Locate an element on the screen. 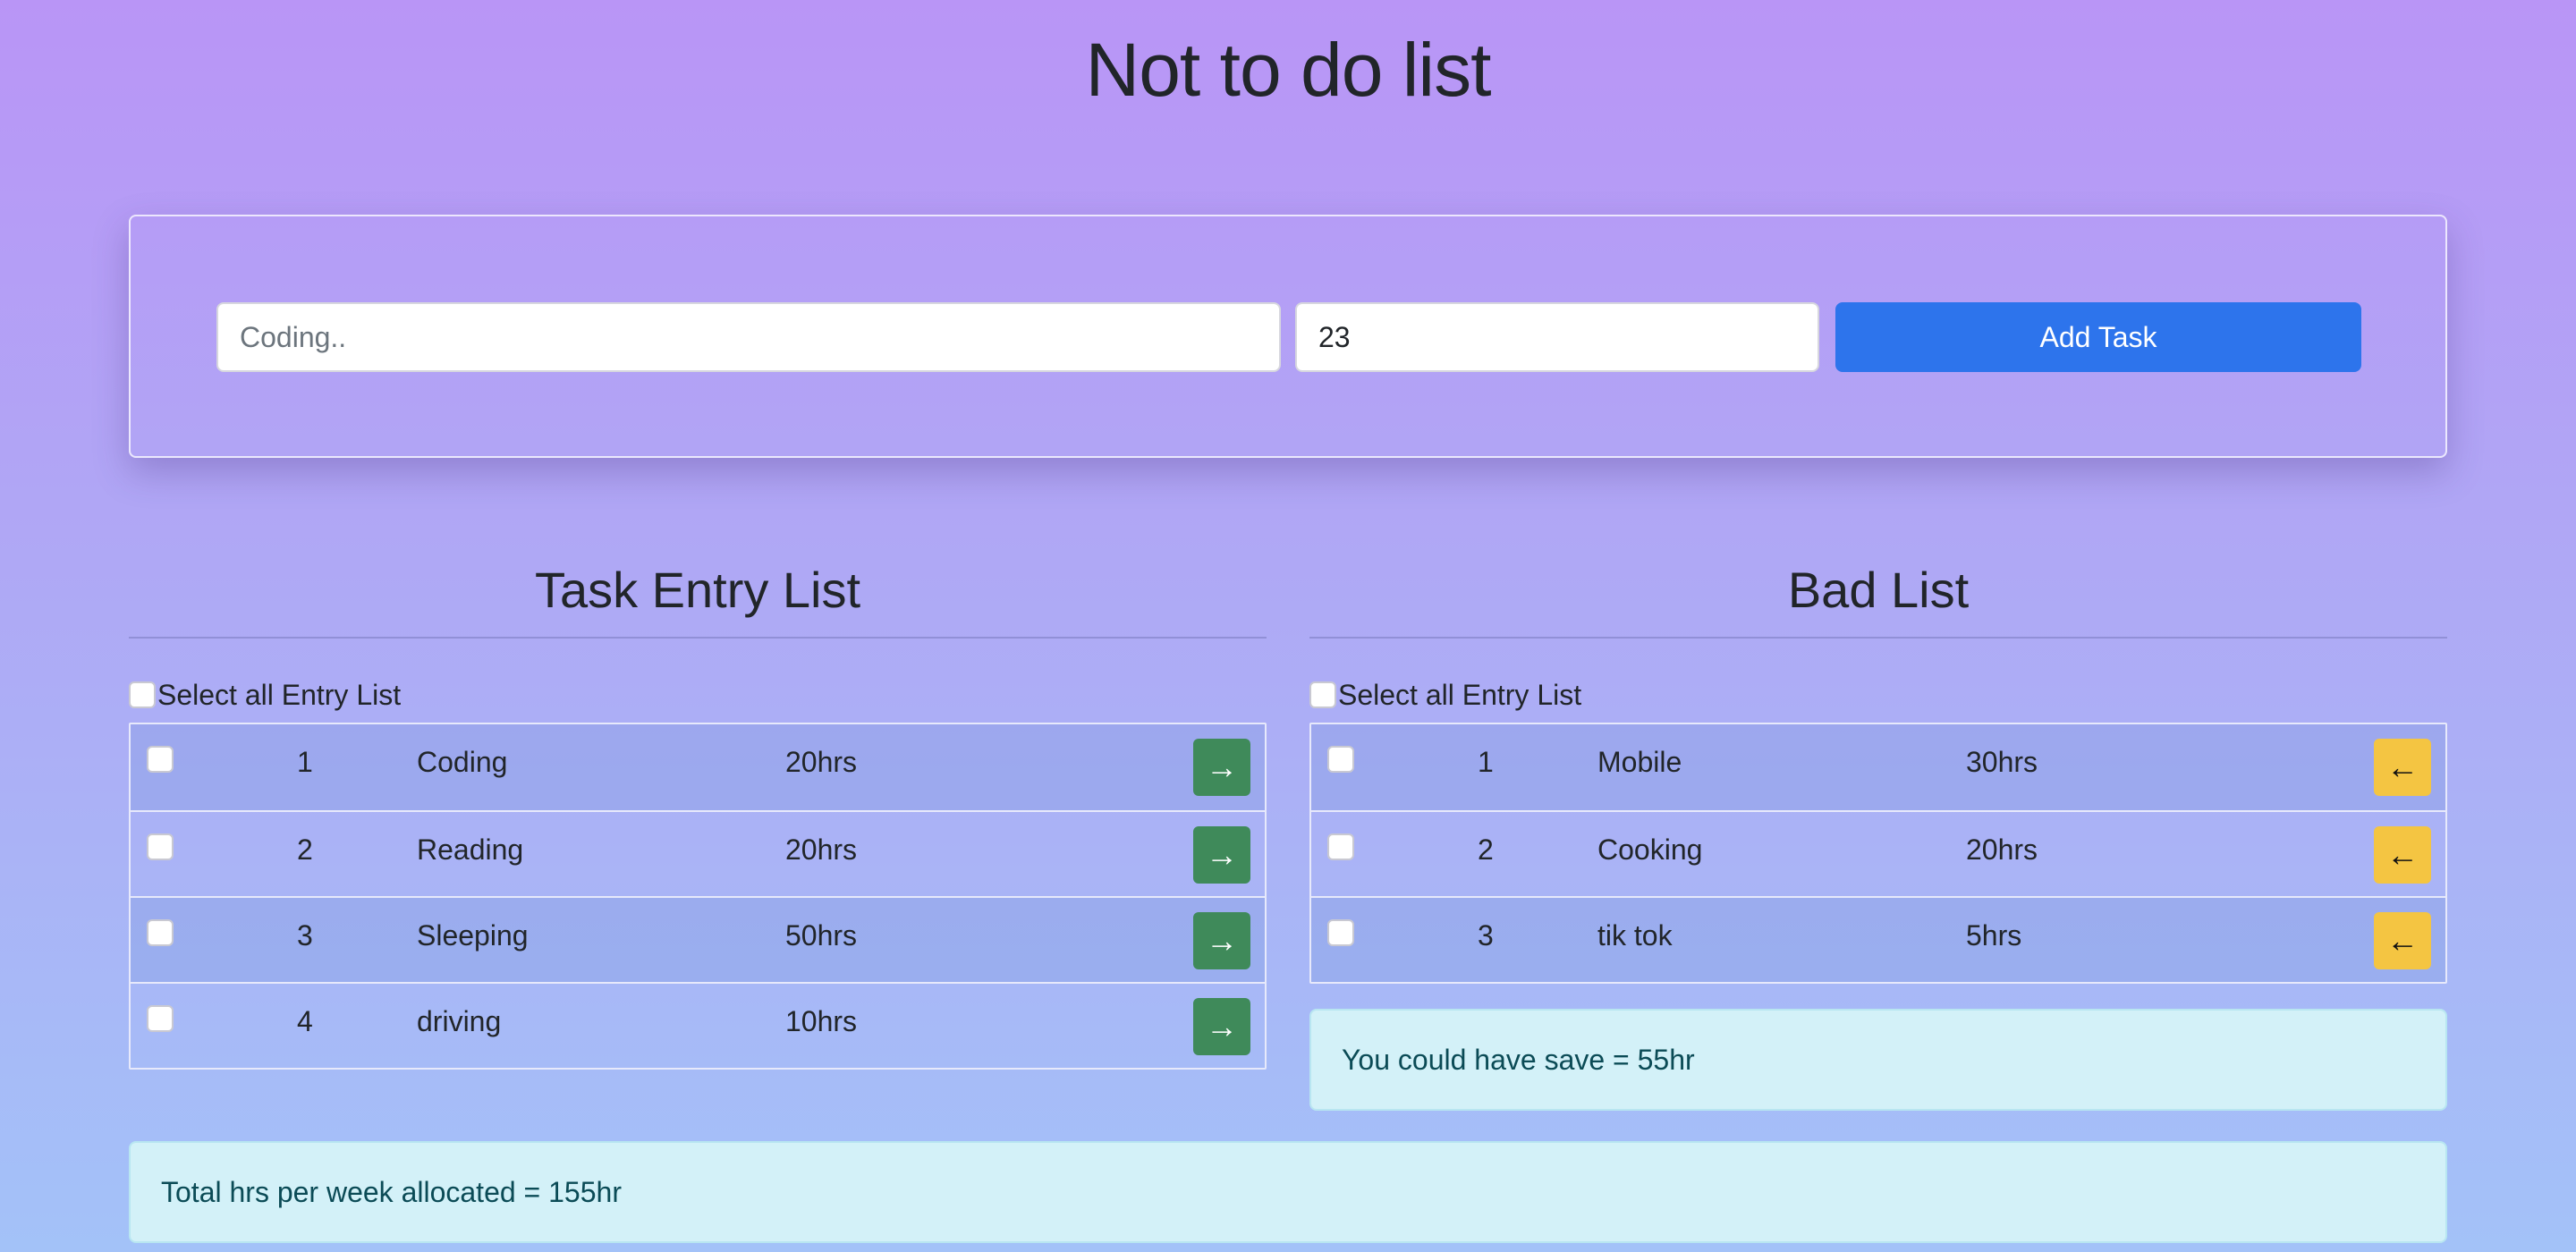 The image size is (2576, 1252). task-hours: 50hrs is located at coordinates (821, 936).